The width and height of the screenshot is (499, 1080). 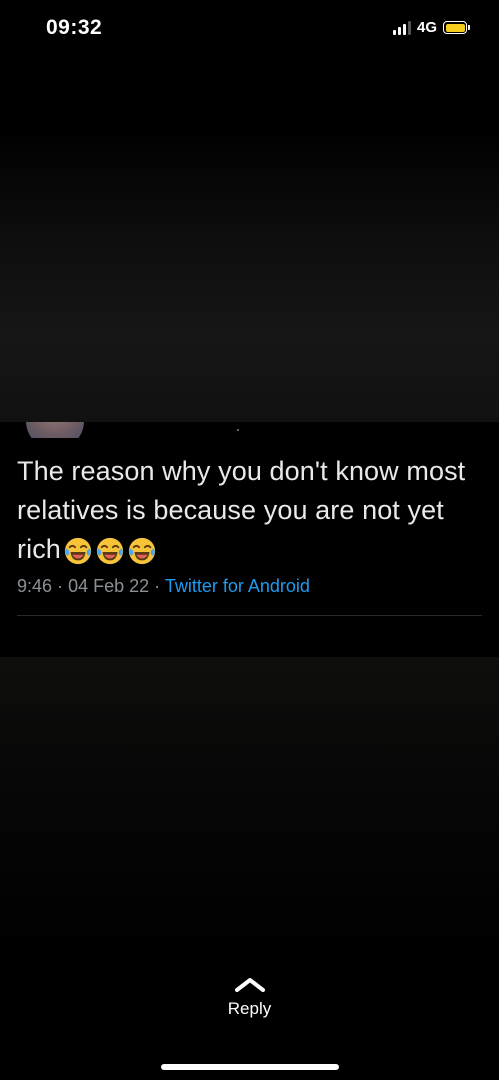 What do you see at coordinates (426, 27) in the screenshot?
I see `network-type: 4G` at bounding box center [426, 27].